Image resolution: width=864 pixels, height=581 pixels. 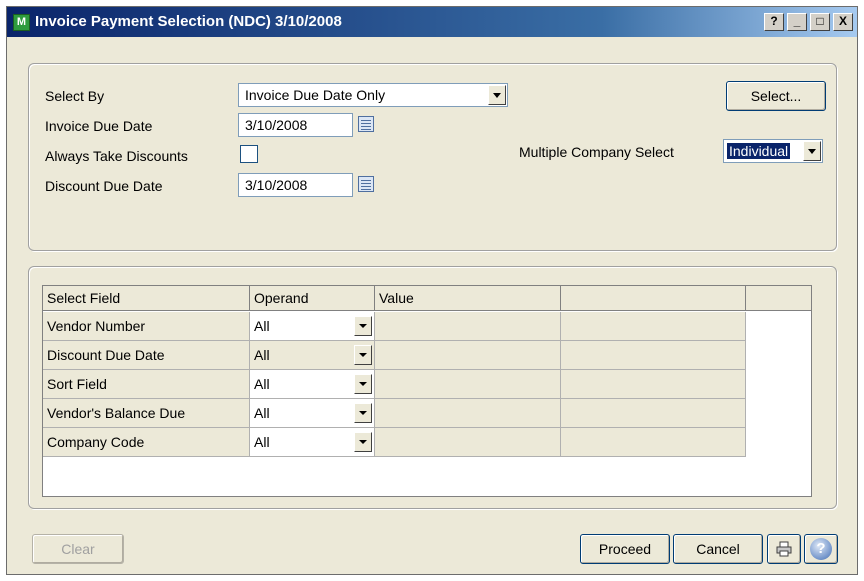 What do you see at coordinates (759, 151) in the screenshot?
I see `multiple-company-select-value: Individual` at bounding box center [759, 151].